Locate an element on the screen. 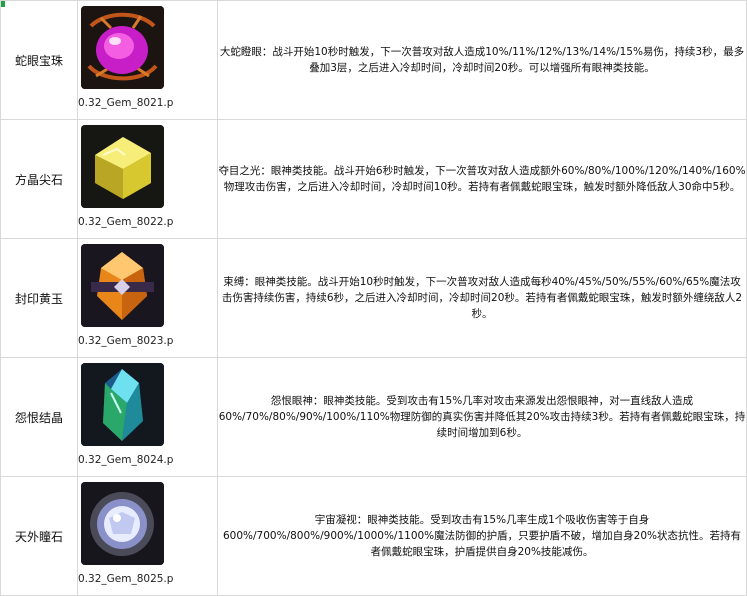 Image resolution: width=747 pixels, height=596 pixels. gem-image-cell: 0.32_Gem_8024.p is located at coordinates (147, 417).